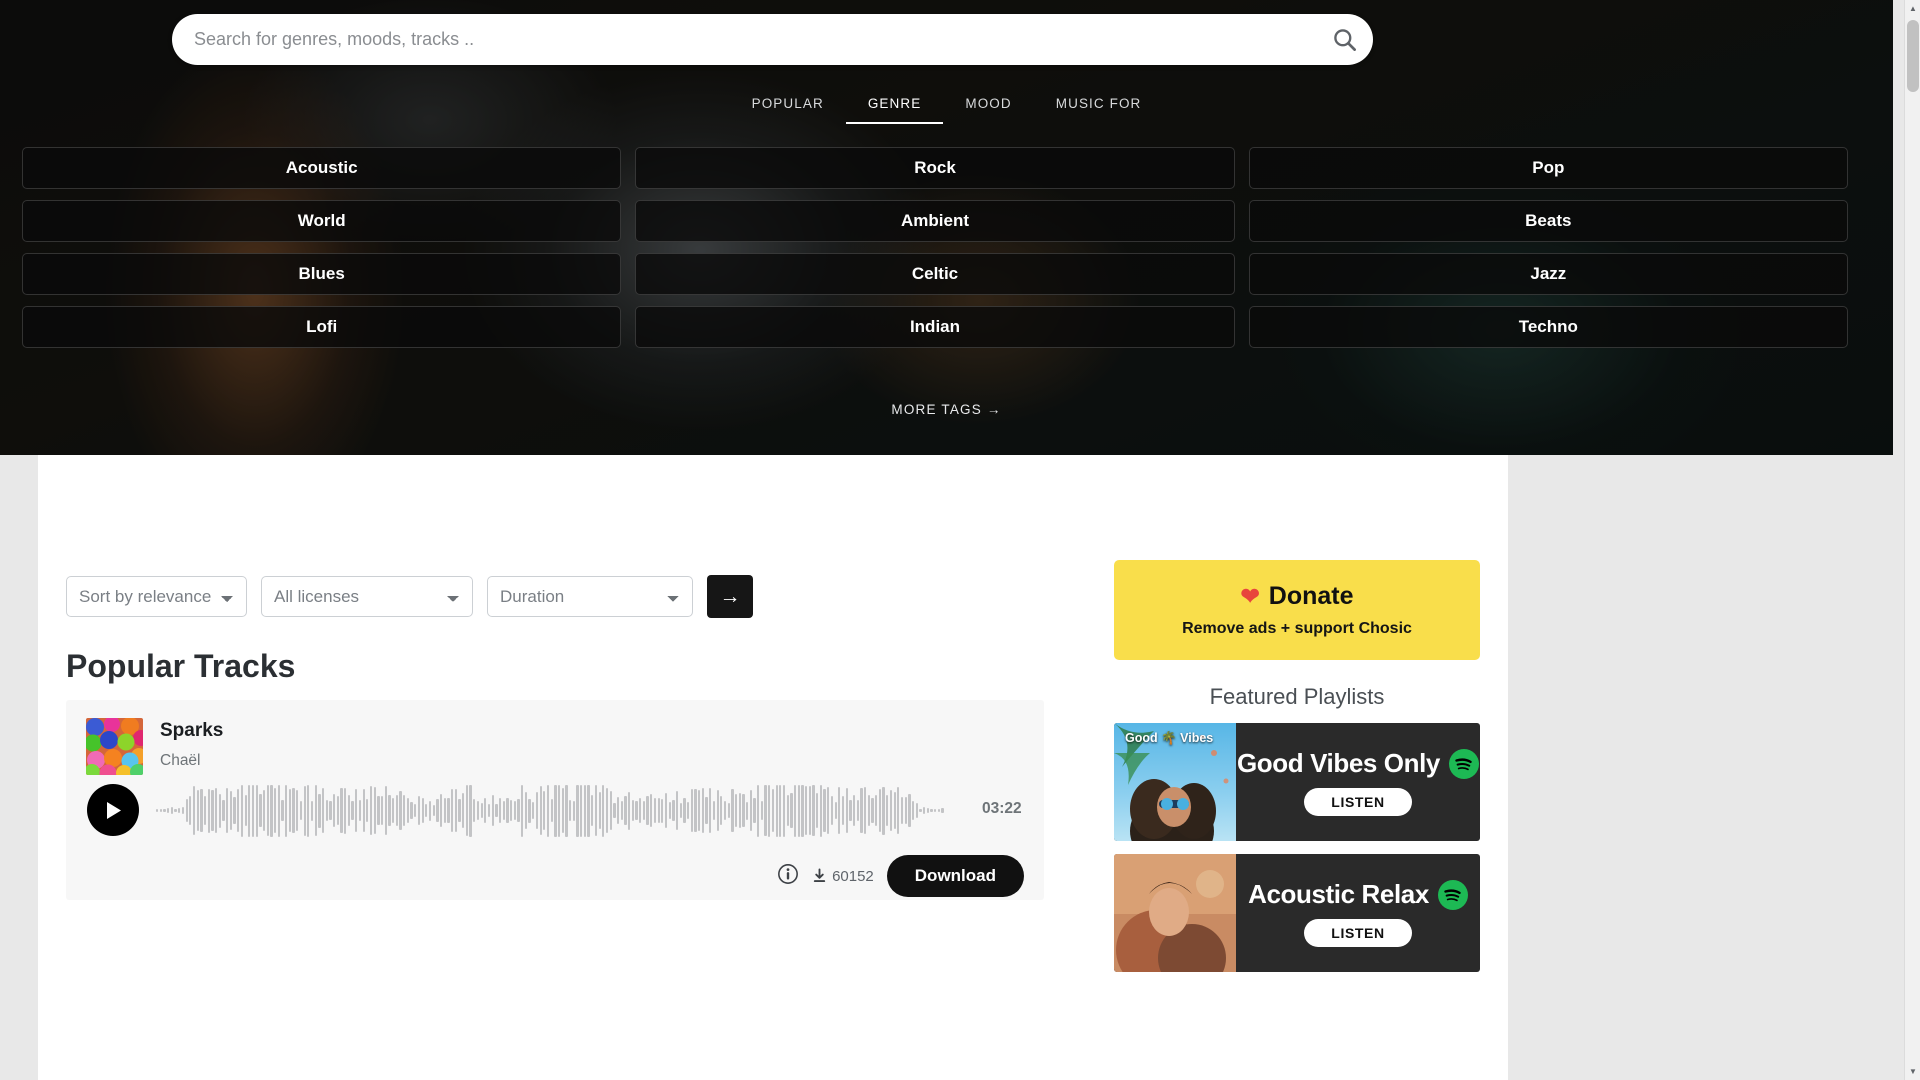 Image resolution: width=1920 pixels, height=1080 pixels. I want to click on track-title: Sparks, so click(191, 731).